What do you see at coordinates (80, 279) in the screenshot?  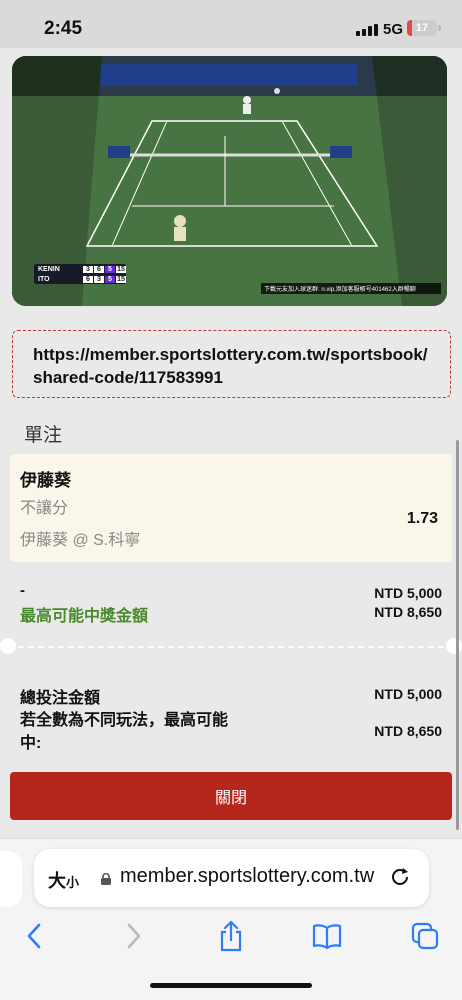 I see `score-row: ITO 6 3 5 15` at bounding box center [80, 279].